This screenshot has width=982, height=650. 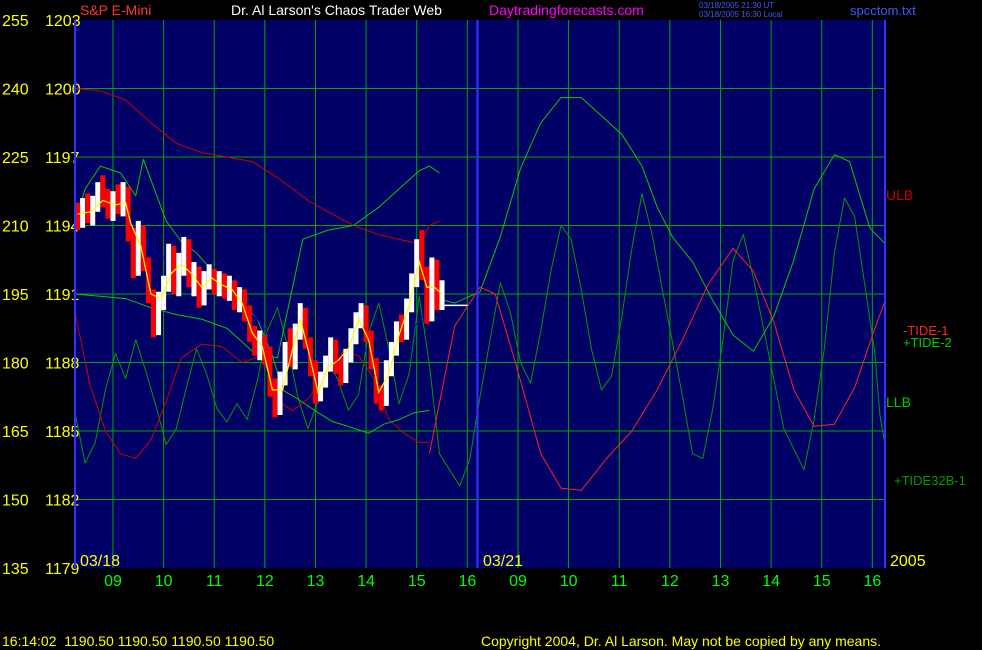 I want to click on y-tick-label: 195, so click(x=15, y=295).